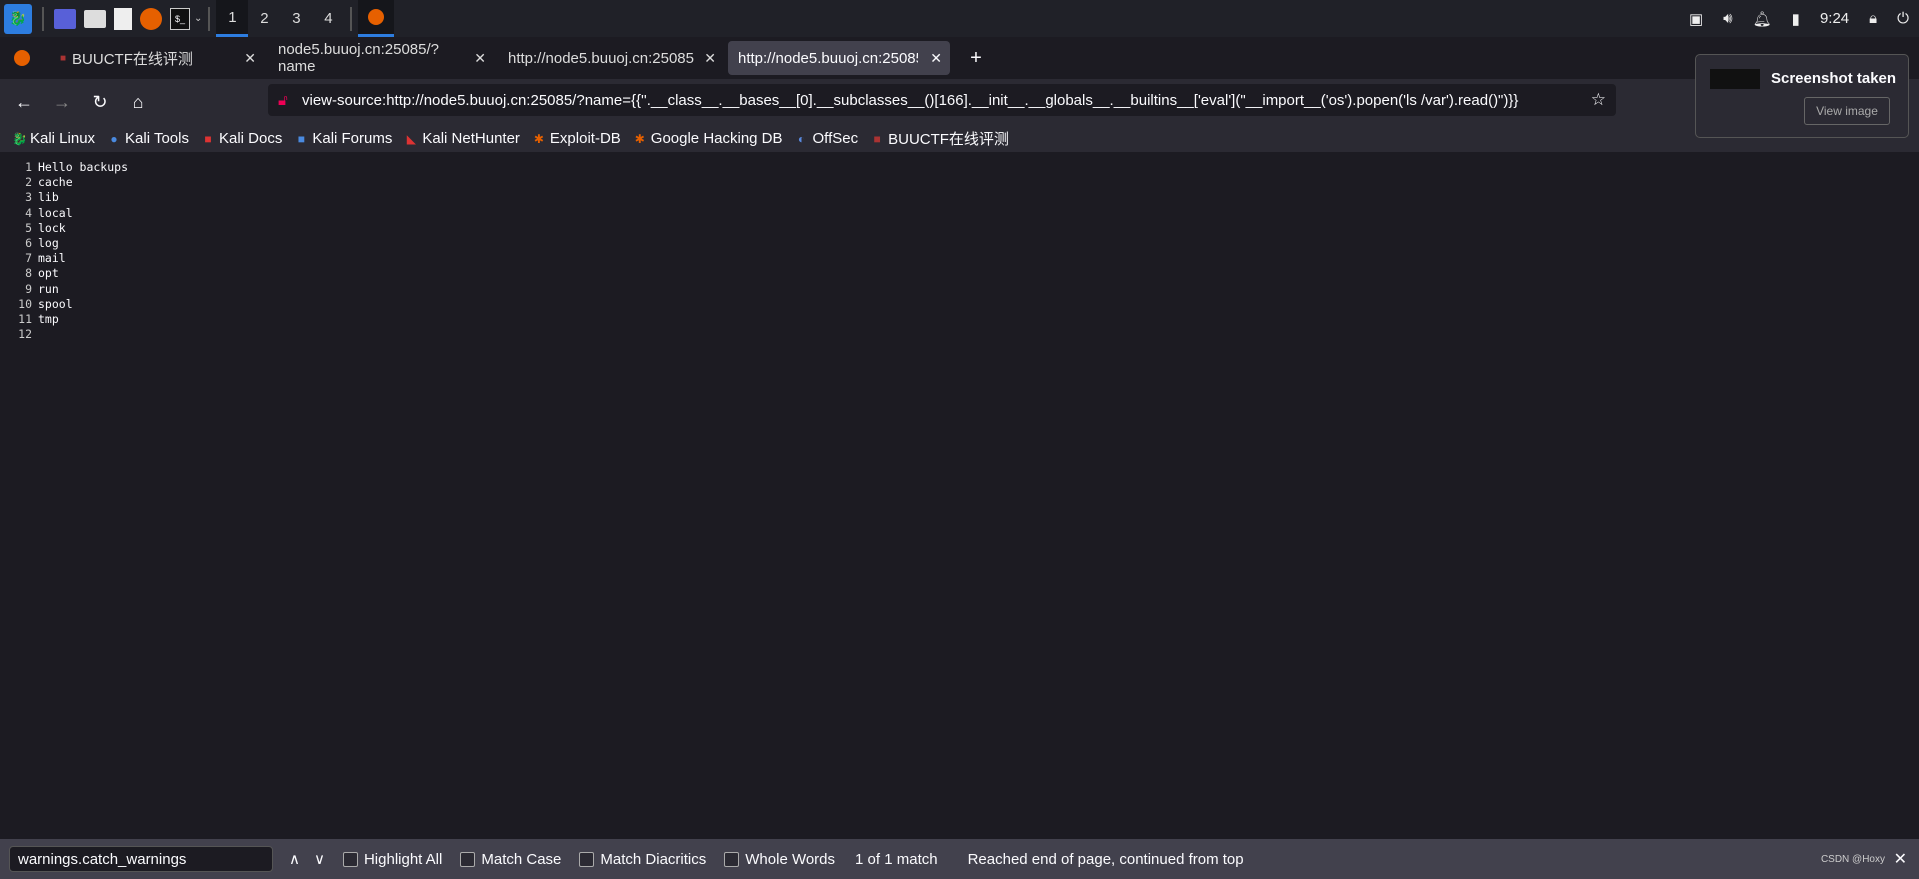  I want to click on bookmark-kali-docs: ■ Kali Docs, so click(241, 138).